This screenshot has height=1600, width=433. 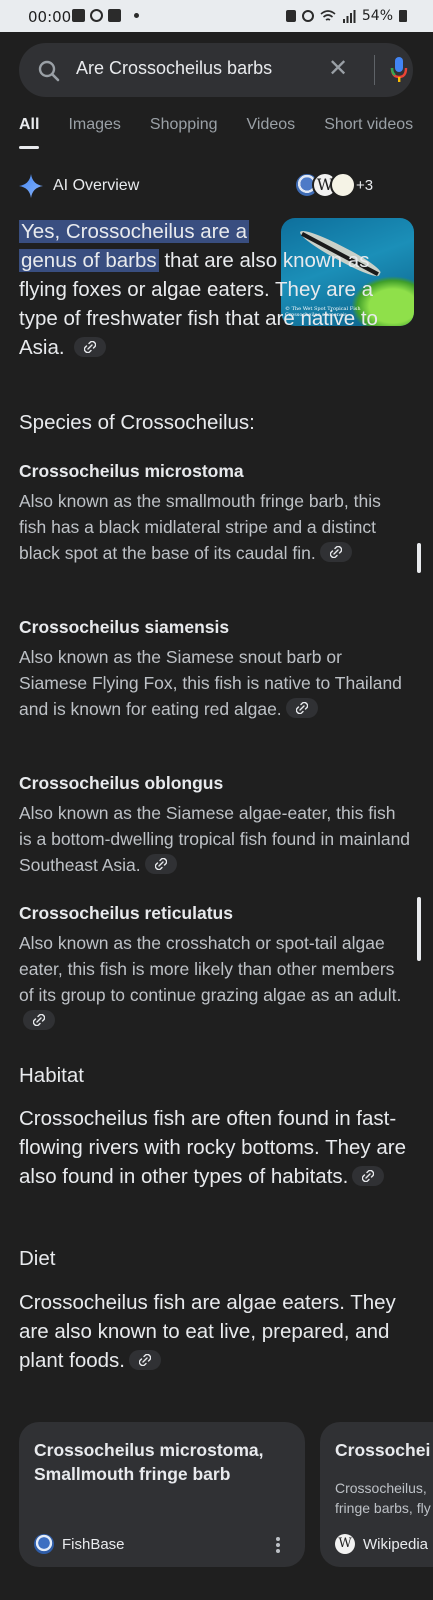 What do you see at coordinates (96, 15) in the screenshot?
I see `app-notification-icon` at bounding box center [96, 15].